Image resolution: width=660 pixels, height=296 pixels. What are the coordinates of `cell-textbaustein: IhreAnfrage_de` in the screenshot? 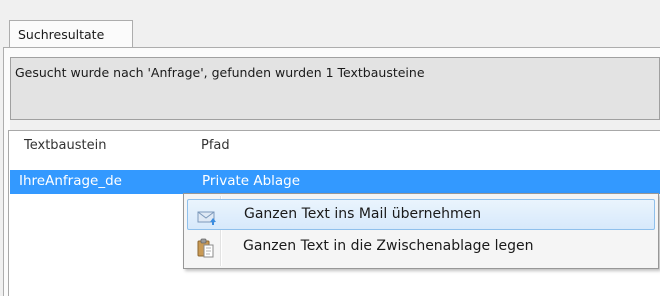 It's located at (70, 181).